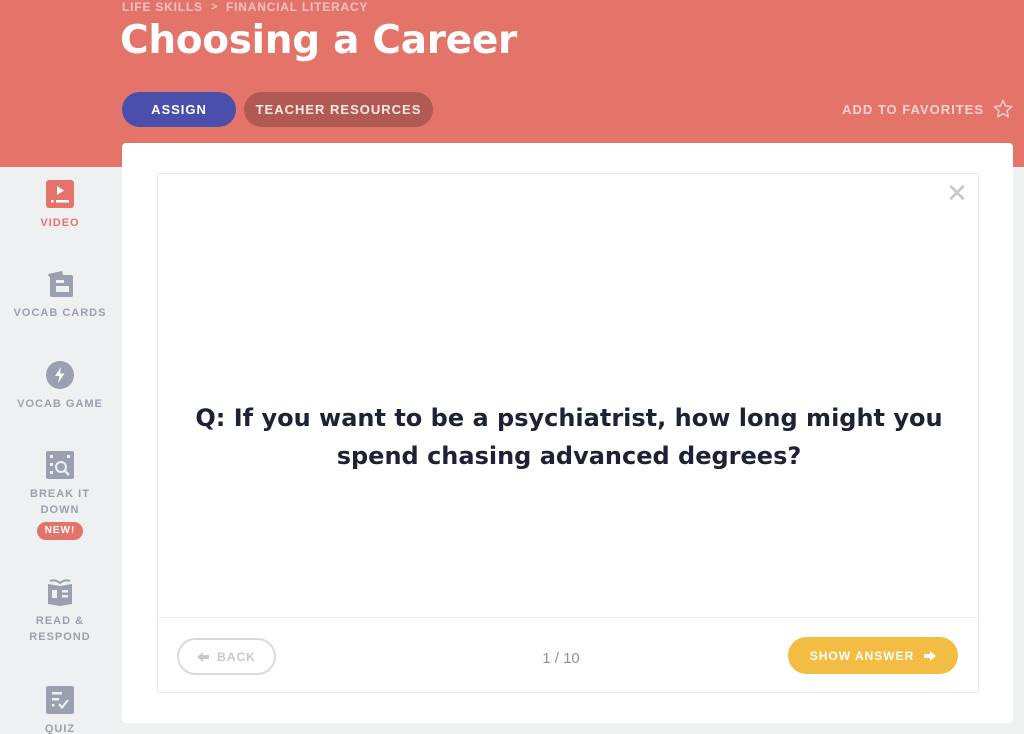 This screenshot has width=1024, height=734. Describe the element at coordinates (862, 655) in the screenshot. I see `show-answer-label: SHOW ANSWER` at that location.